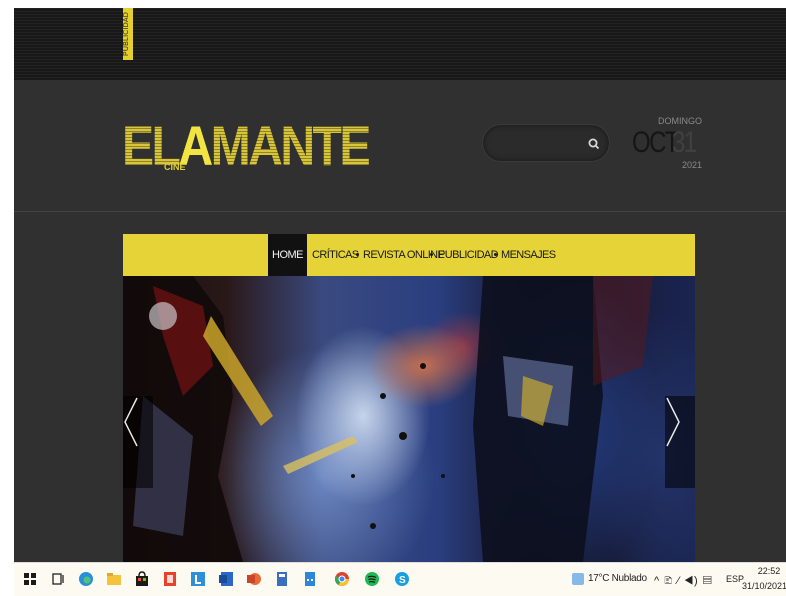 The height and width of the screenshot is (596, 786). What do you see at coordinates (769, 571) in the screenshot?
I see `clock-time: 22:52` at bounding box center [769, 571].